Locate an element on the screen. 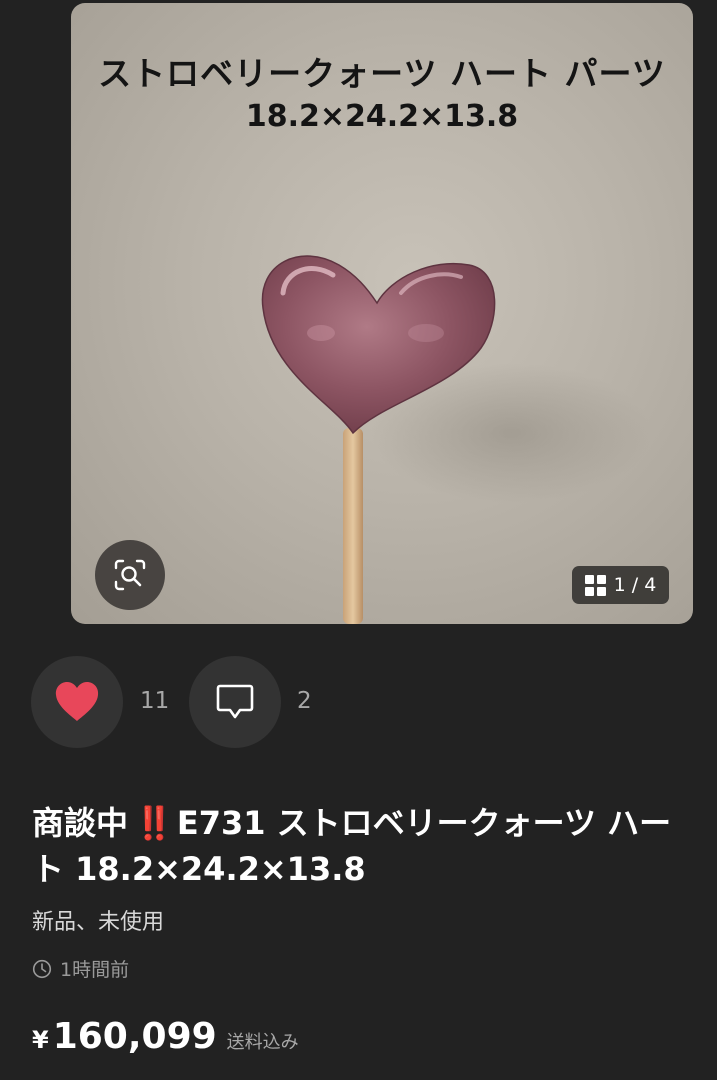 This screenshot has width=717, height=1080. comment-count: 2 is located at coordinates (304, 701).